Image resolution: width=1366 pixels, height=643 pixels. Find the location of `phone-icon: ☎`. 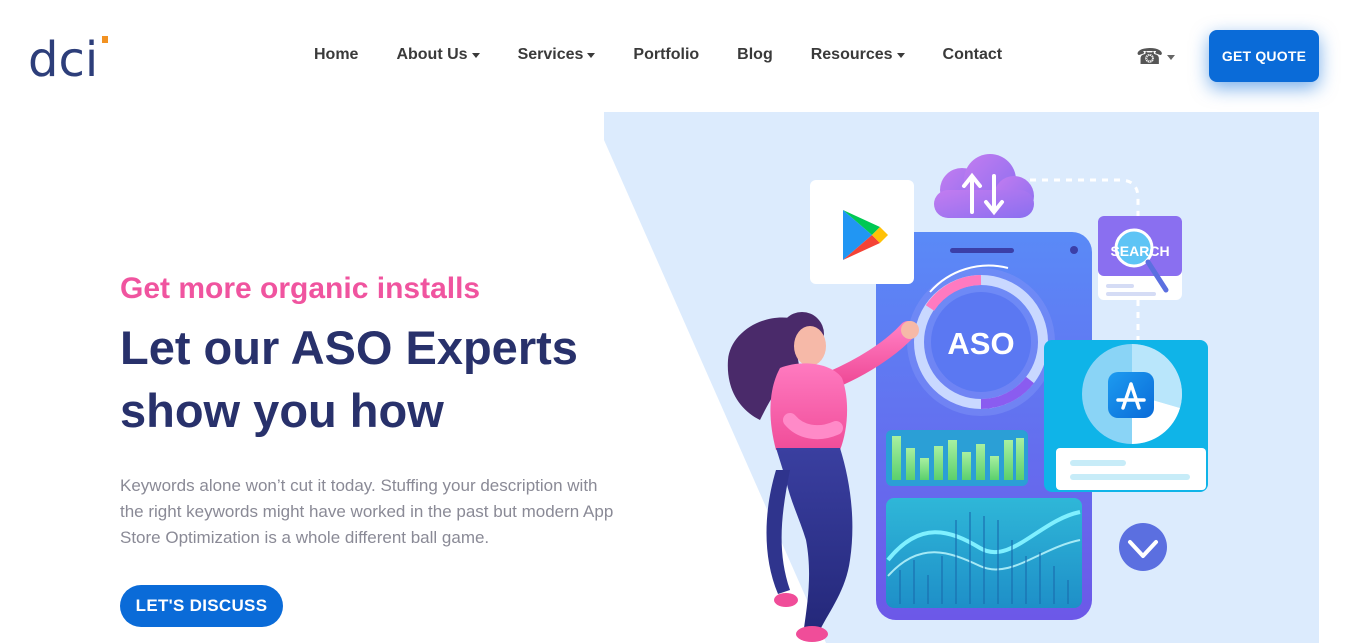

phone-icon: ☎ is located at coordinates (1150, 56).